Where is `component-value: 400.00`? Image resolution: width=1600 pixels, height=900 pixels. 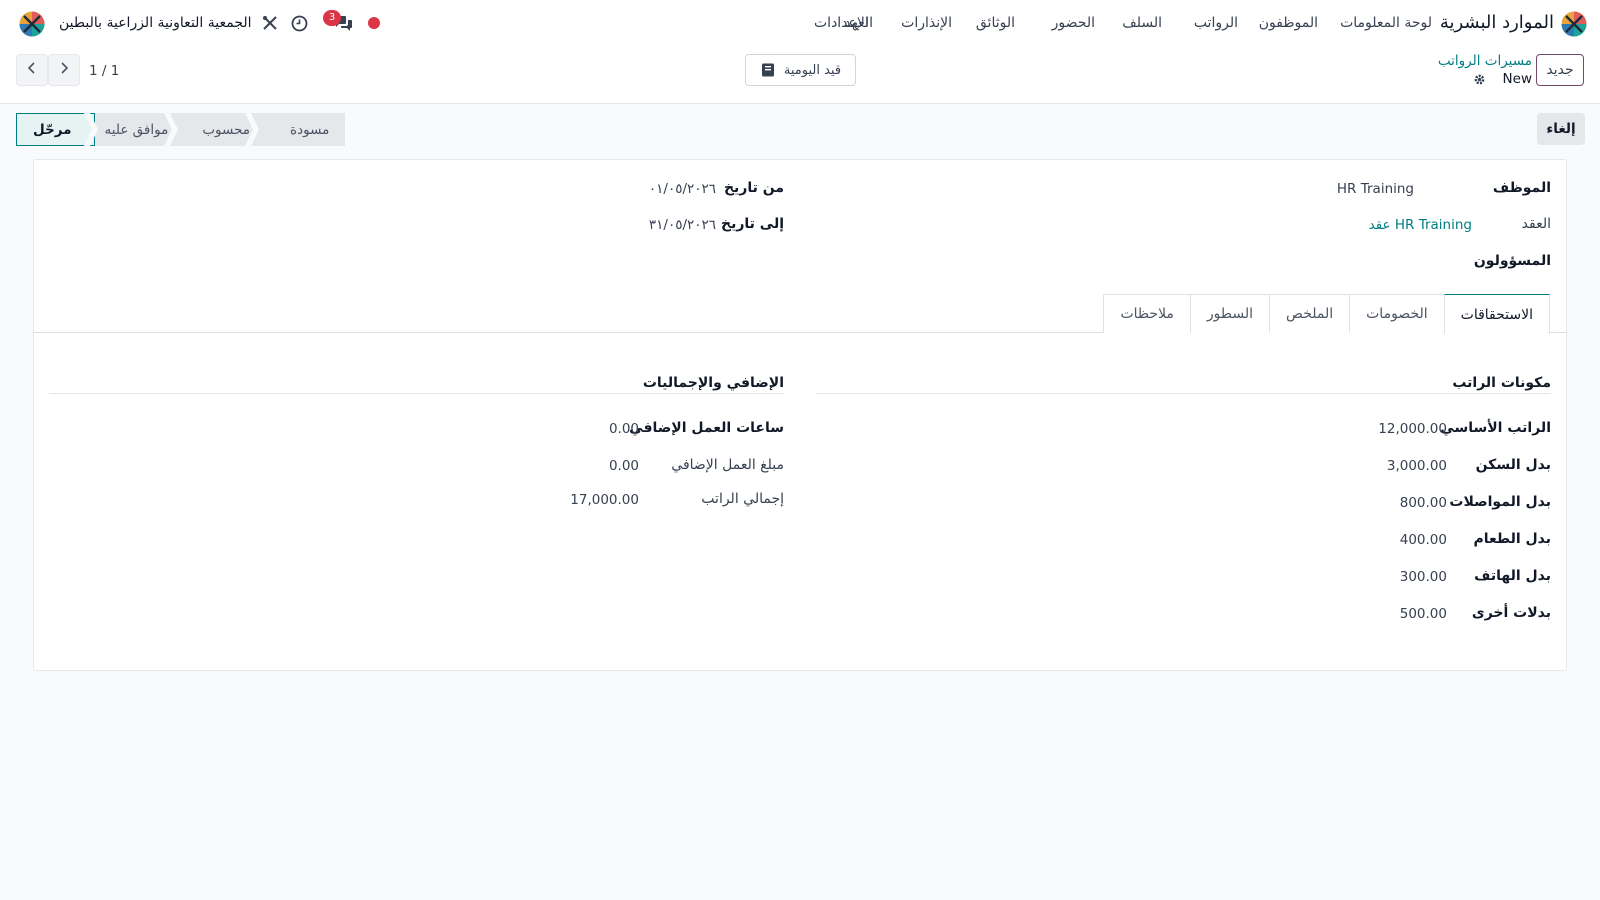
component-value: 400.00 is located at coordinates (1423, 540).